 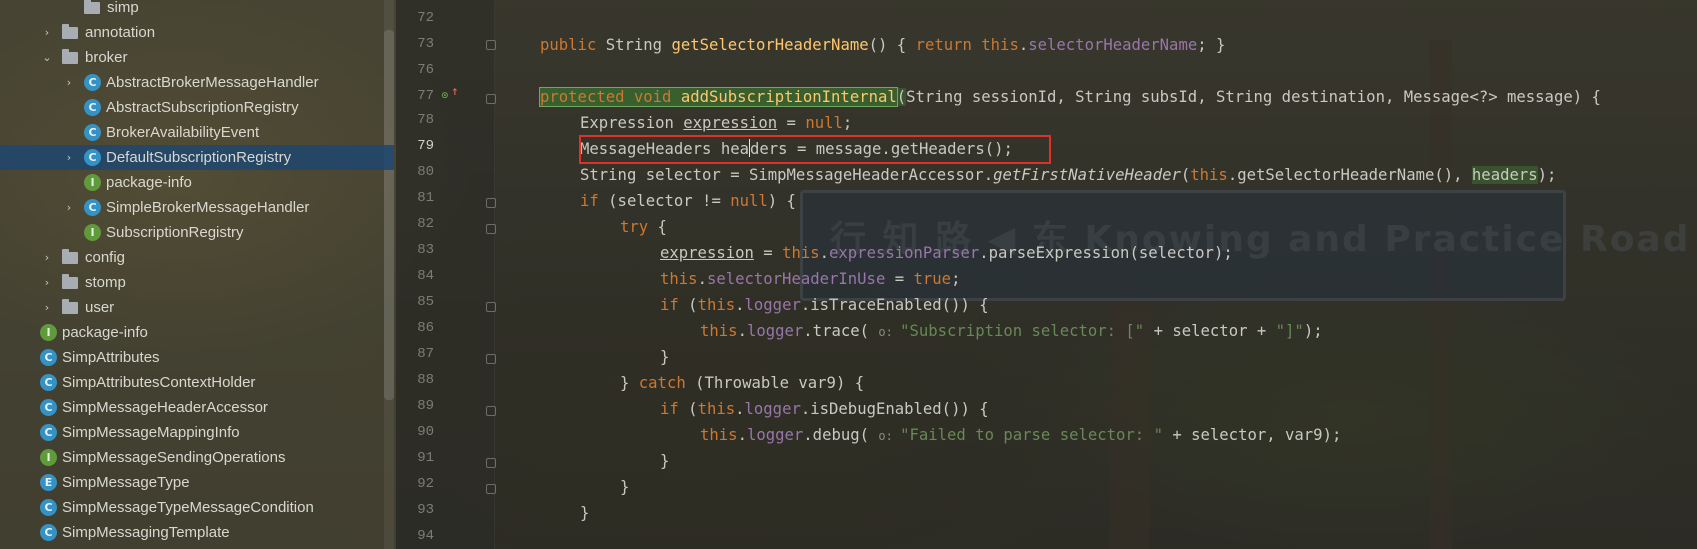 I want to click on tree-item-label: SimpAttributes, so click(x=111, y=357).